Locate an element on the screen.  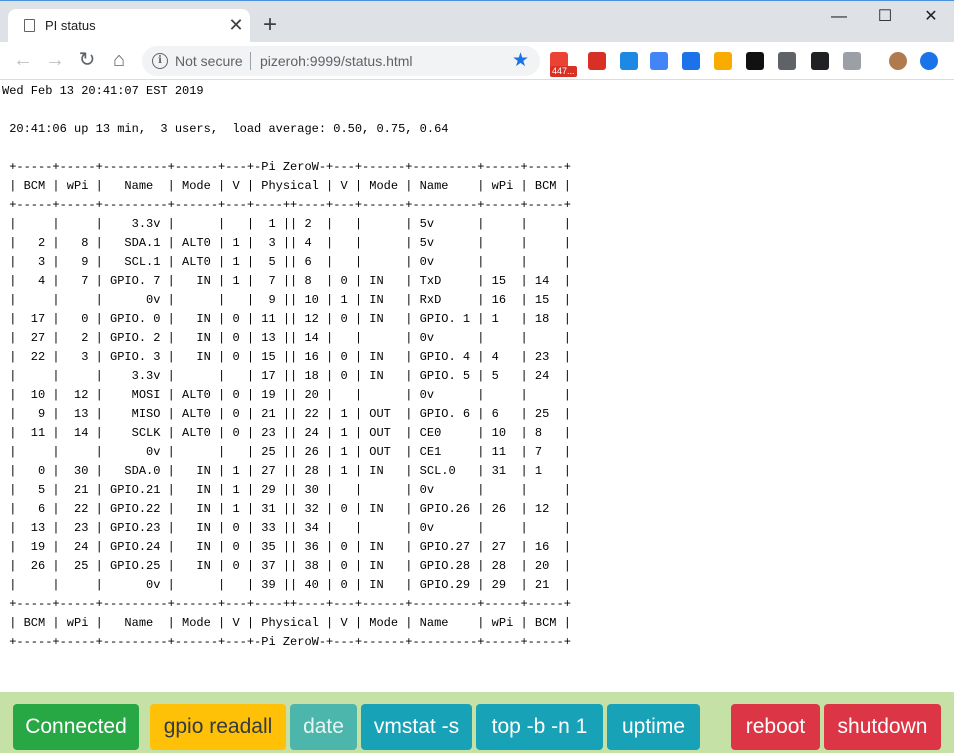
minimize-icon: — is located at coordinates (839, 17).